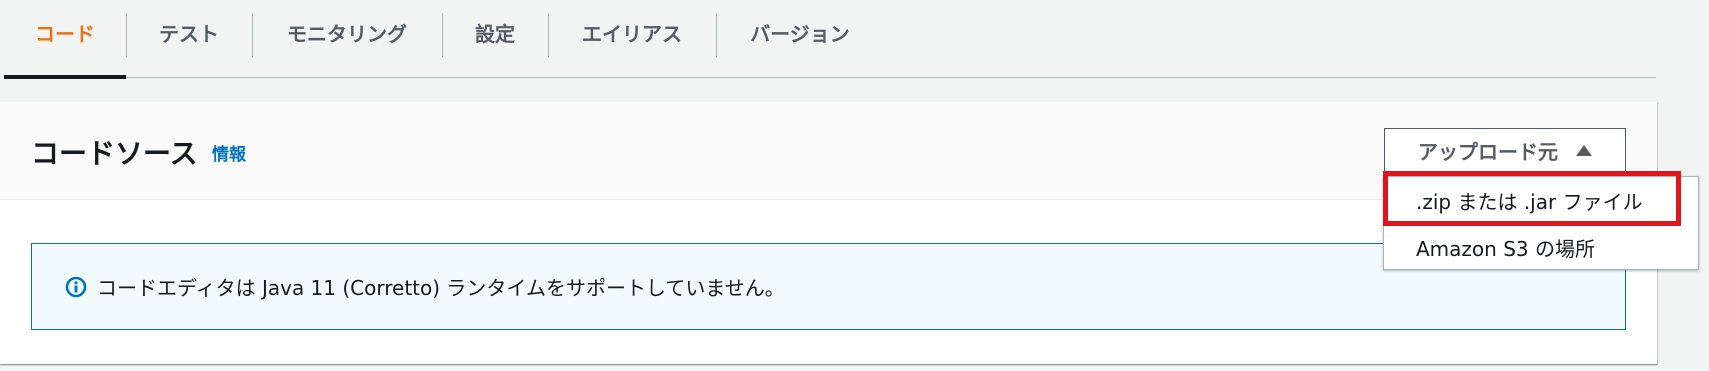 The image size is (1709, 371). I want to click on tab-aliases-label: エイリアス, so click(632, 34).